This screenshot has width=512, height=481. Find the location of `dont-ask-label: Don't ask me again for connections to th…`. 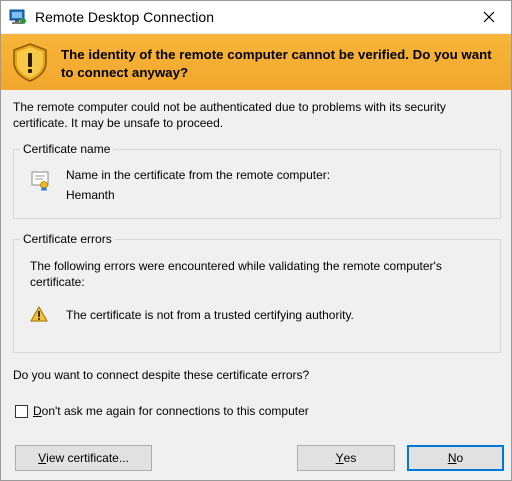

dont-ask-label: Don't ask me again for connections to th… is located at coordinates (171, 411).